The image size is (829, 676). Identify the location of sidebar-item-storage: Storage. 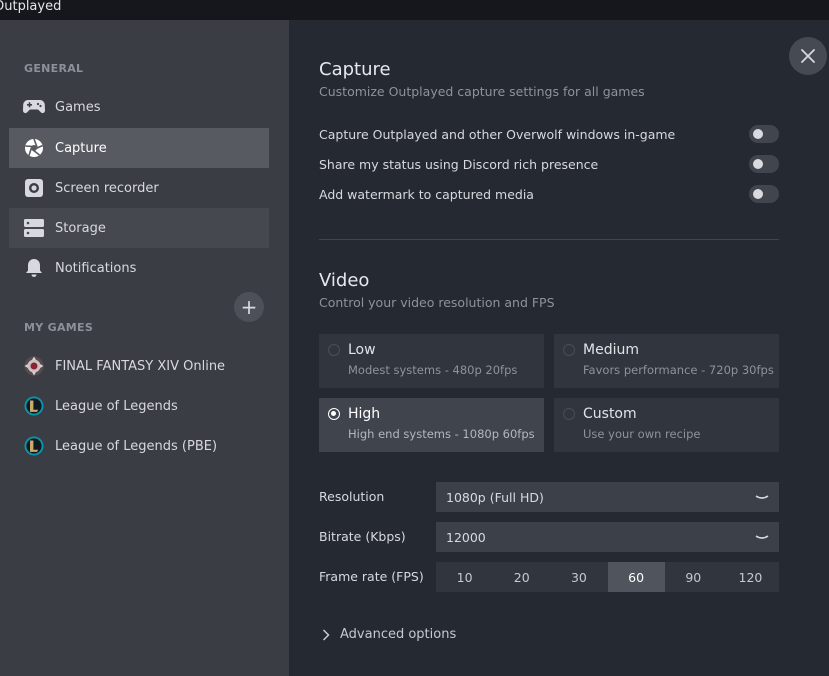
(139, 228).